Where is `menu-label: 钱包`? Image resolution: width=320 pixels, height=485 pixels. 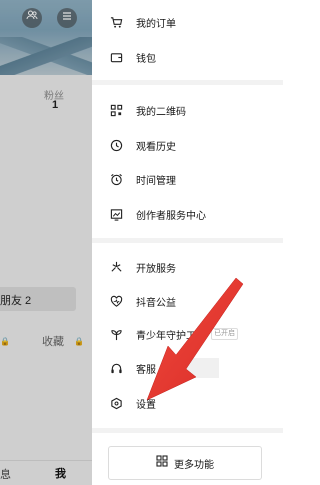
menu-label: 钱包 is located at coordinates (146, 59).